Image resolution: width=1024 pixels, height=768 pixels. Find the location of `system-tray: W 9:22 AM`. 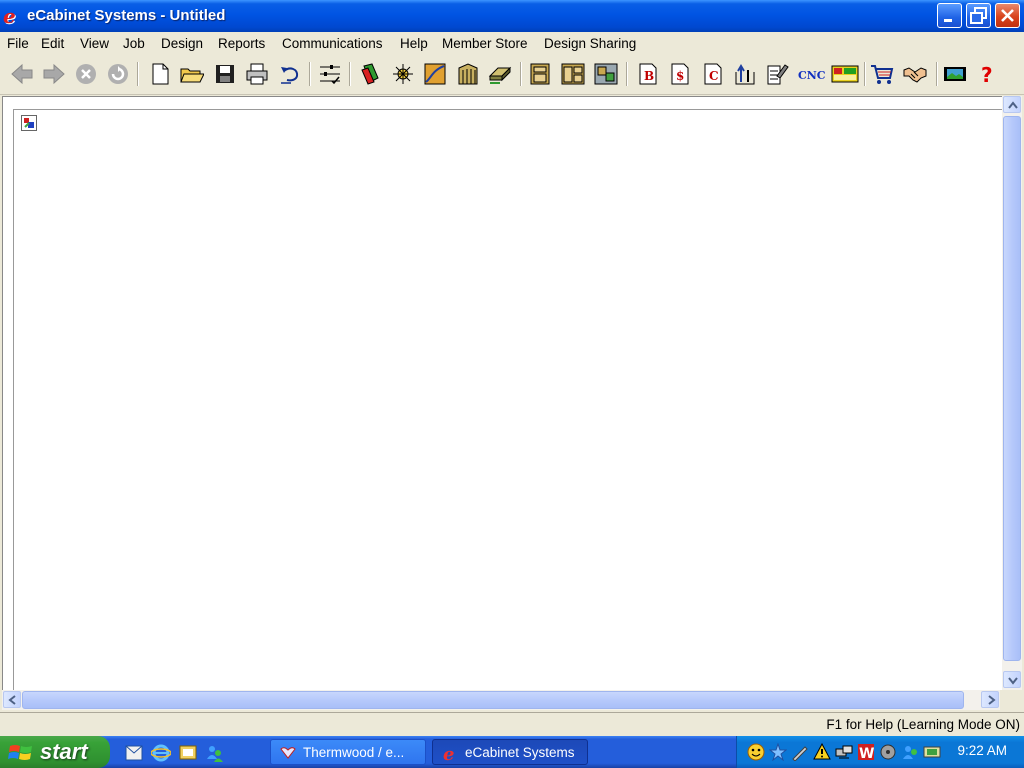

system-tray: W 9:22 AM is located at coordinates (880, 752).